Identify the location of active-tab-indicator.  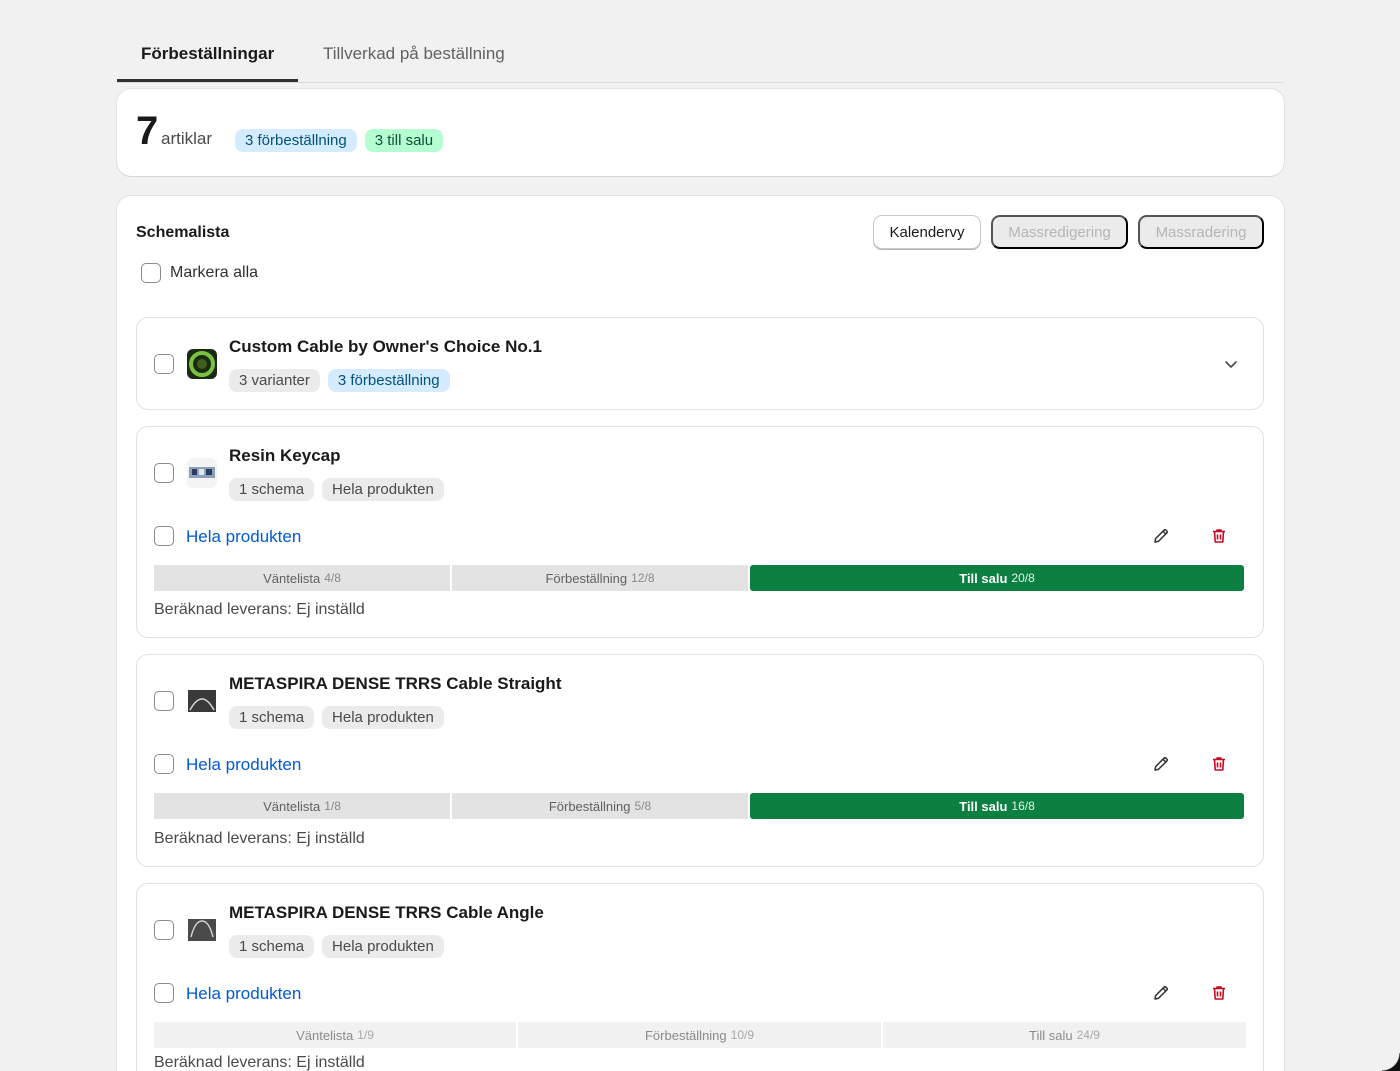
(207, 80).